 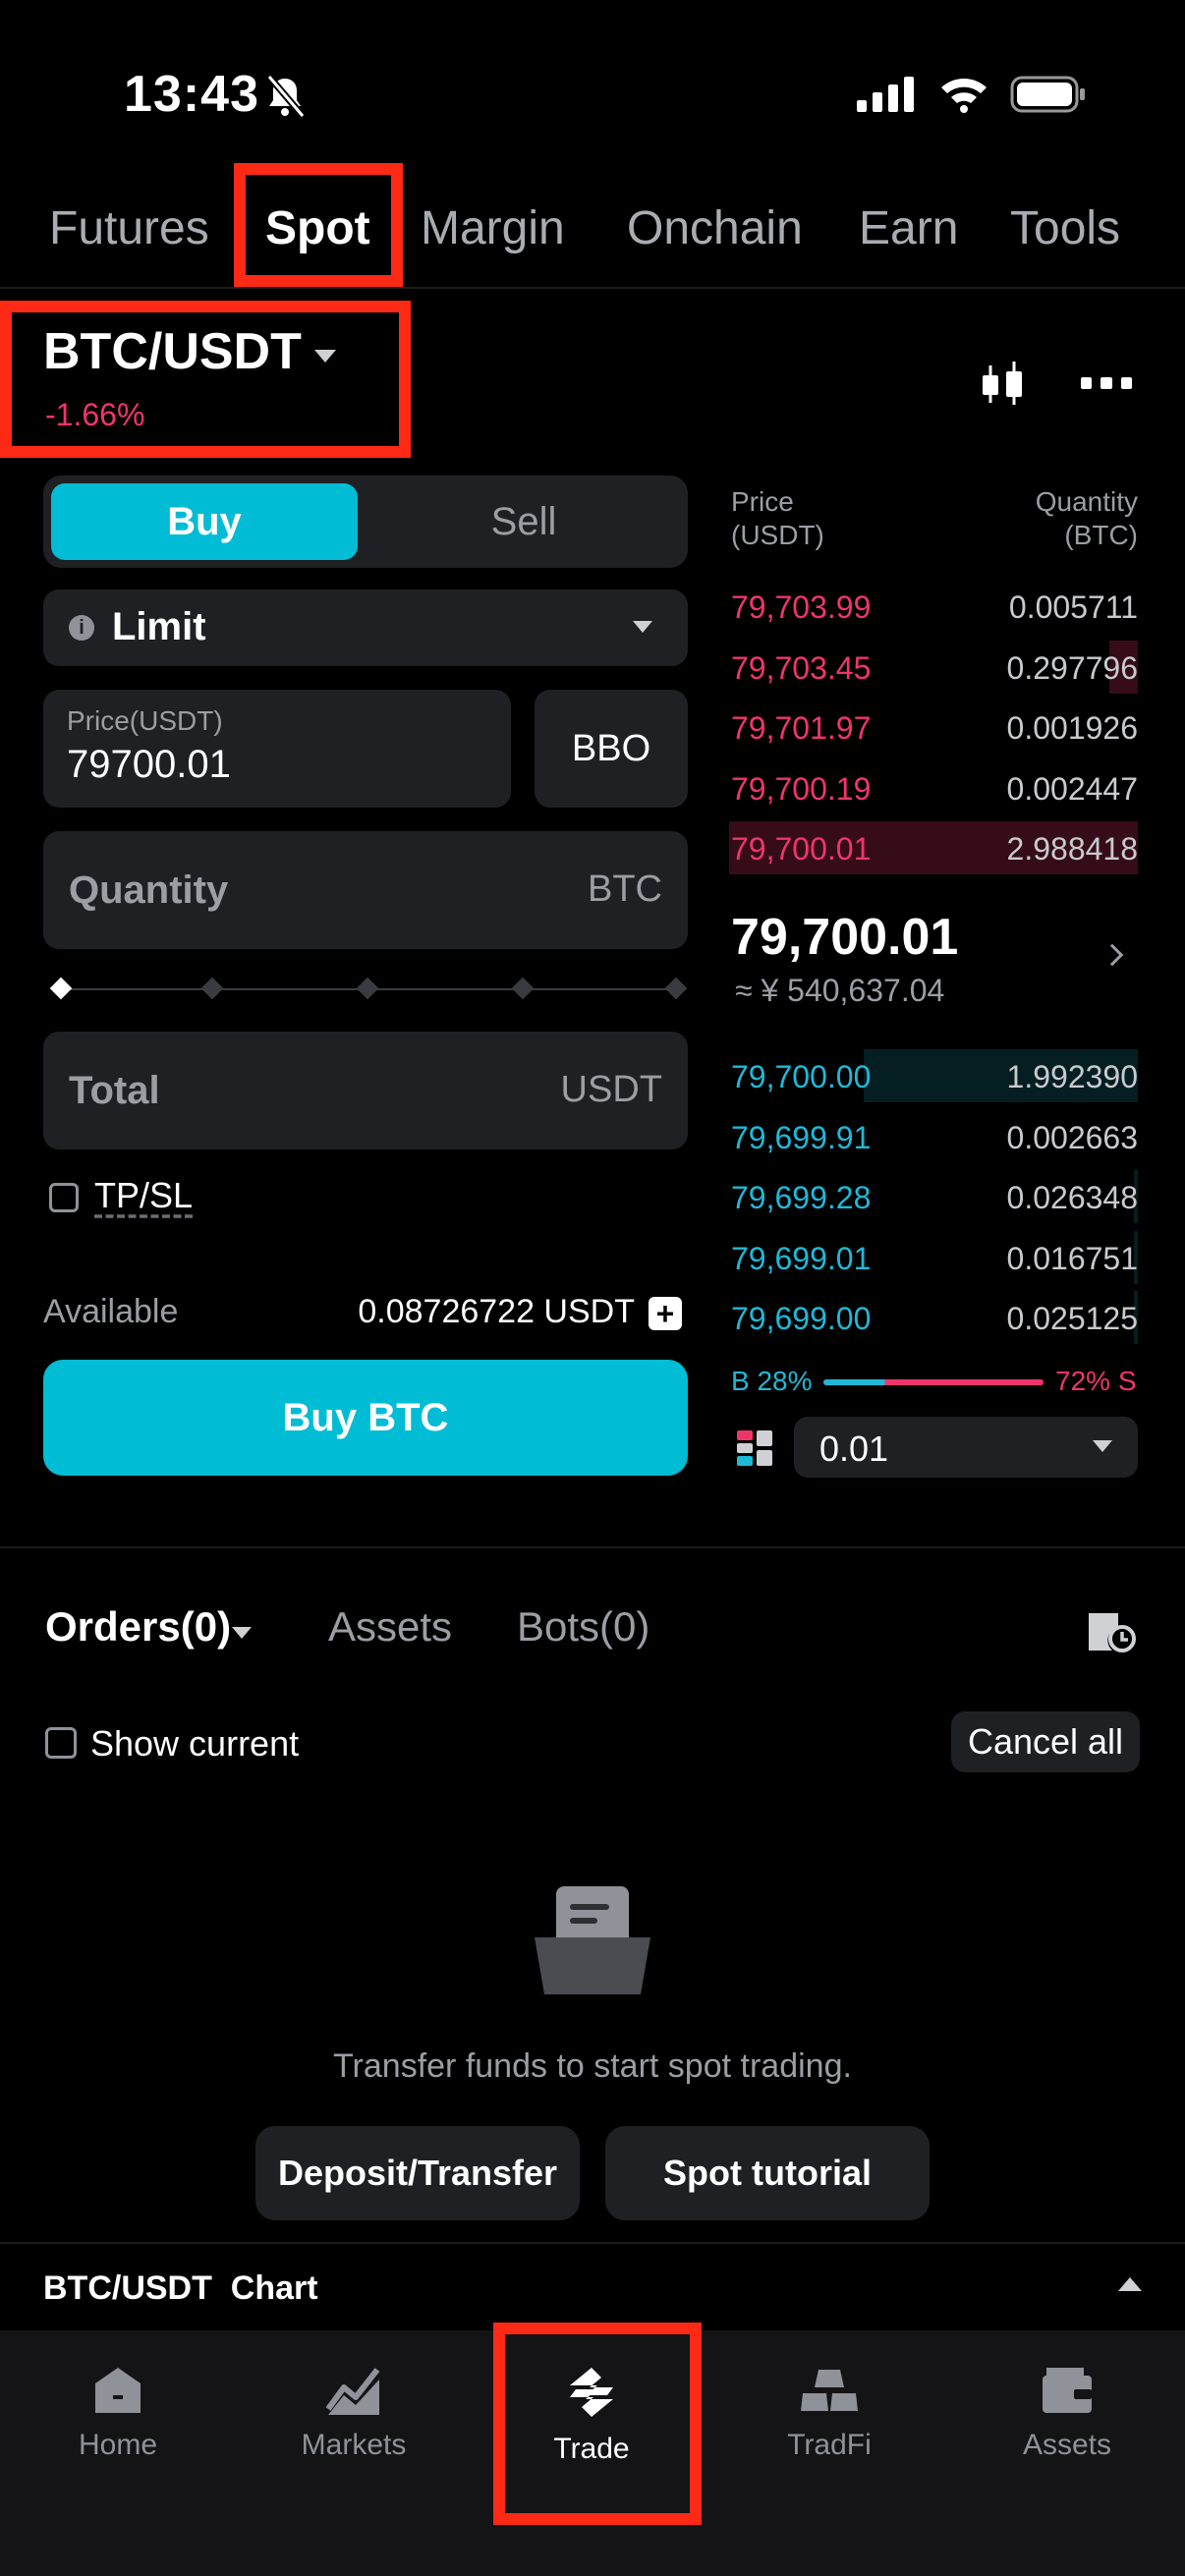 I want to click on price-input: Price(USDT) 79700.01, so click(x=277, y=749).